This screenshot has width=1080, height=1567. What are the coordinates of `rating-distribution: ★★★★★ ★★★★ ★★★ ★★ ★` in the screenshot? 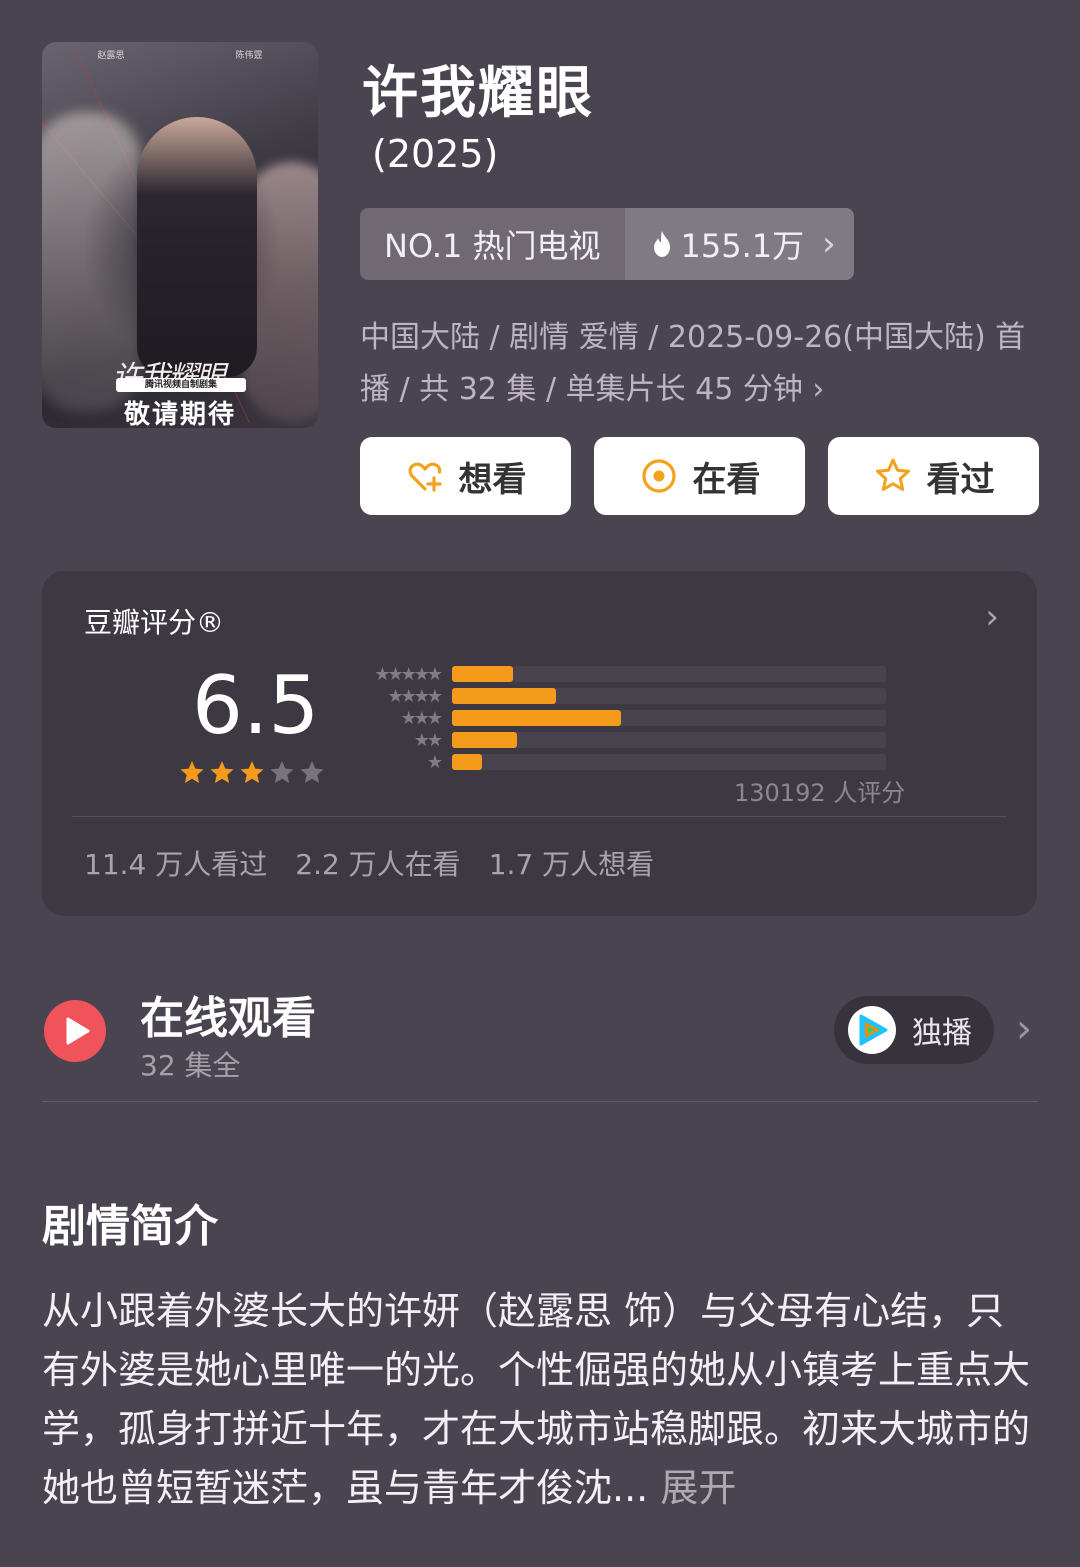 It's located at (619, 718).